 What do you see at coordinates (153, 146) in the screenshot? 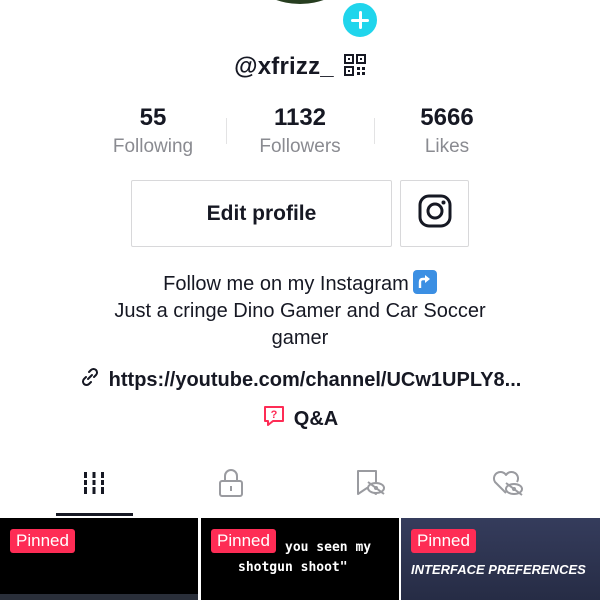
I see `following-label: Following` at bounding box center [153, 146].